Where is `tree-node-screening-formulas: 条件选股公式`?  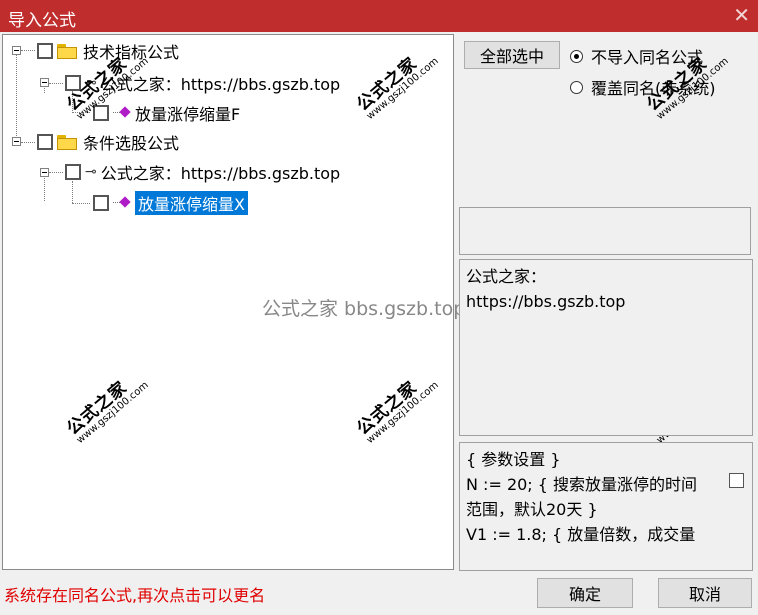
tree-node-screening-formulas: 条件选股公式 is located at coordinates (108, 142).